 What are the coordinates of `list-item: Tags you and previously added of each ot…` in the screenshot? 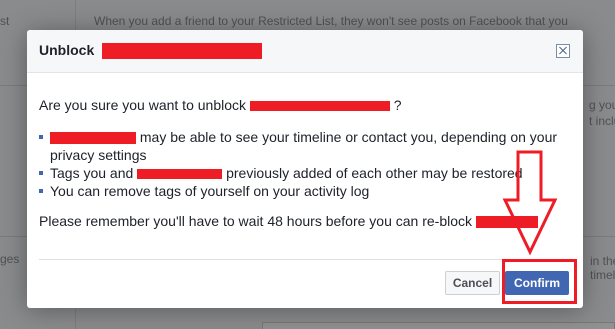 It's located at (305, 173).